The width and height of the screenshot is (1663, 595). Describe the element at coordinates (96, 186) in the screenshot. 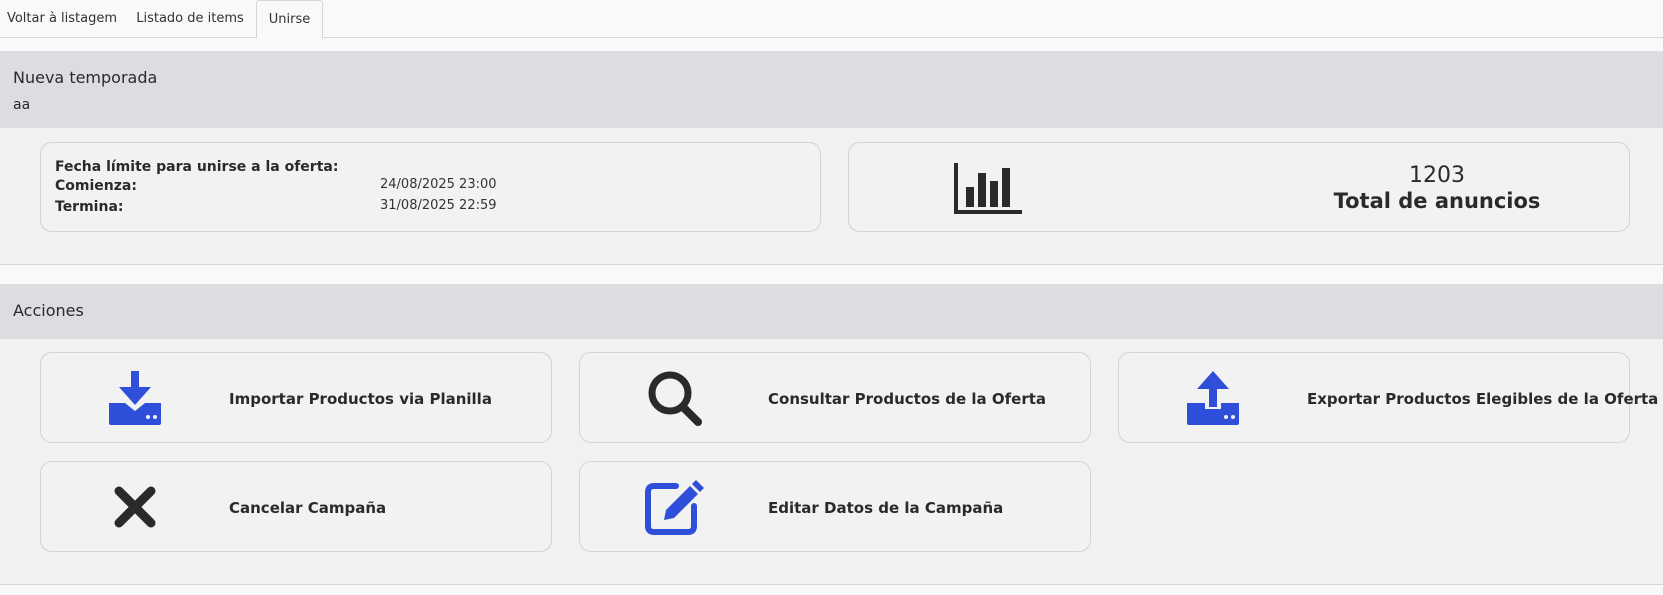

I see `start-label: Comienza:` at that location.